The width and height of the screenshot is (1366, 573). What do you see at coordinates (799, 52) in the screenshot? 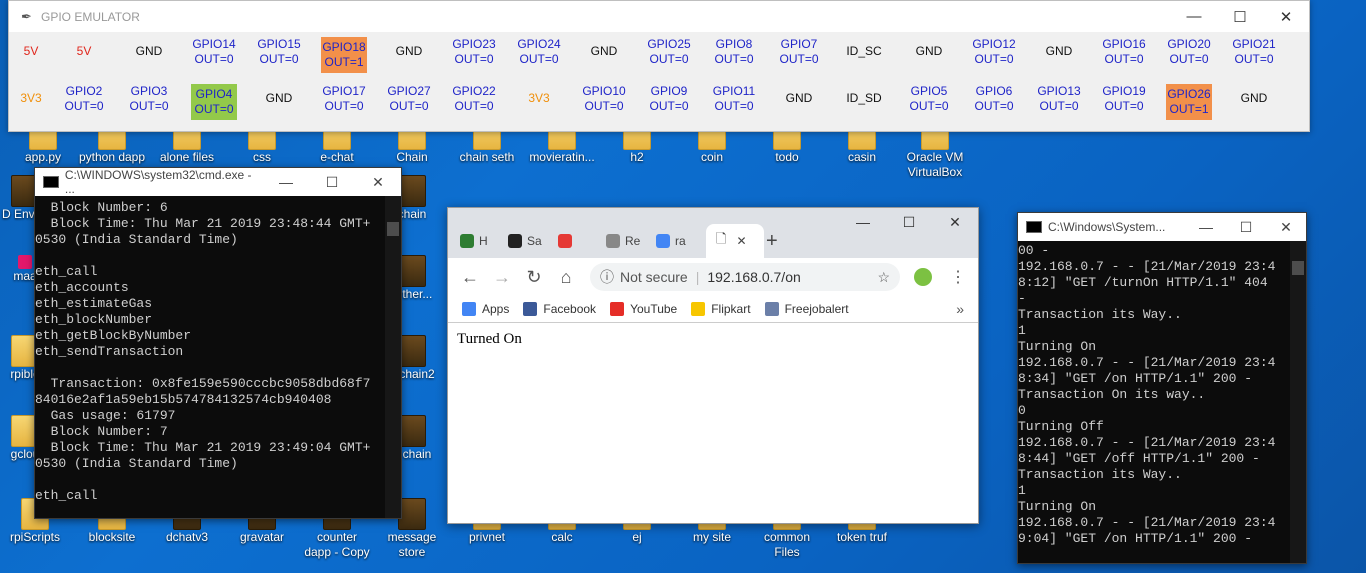
I see `gpio-pin: GPIO7 OUT=0` at bounding box center [799, 52].